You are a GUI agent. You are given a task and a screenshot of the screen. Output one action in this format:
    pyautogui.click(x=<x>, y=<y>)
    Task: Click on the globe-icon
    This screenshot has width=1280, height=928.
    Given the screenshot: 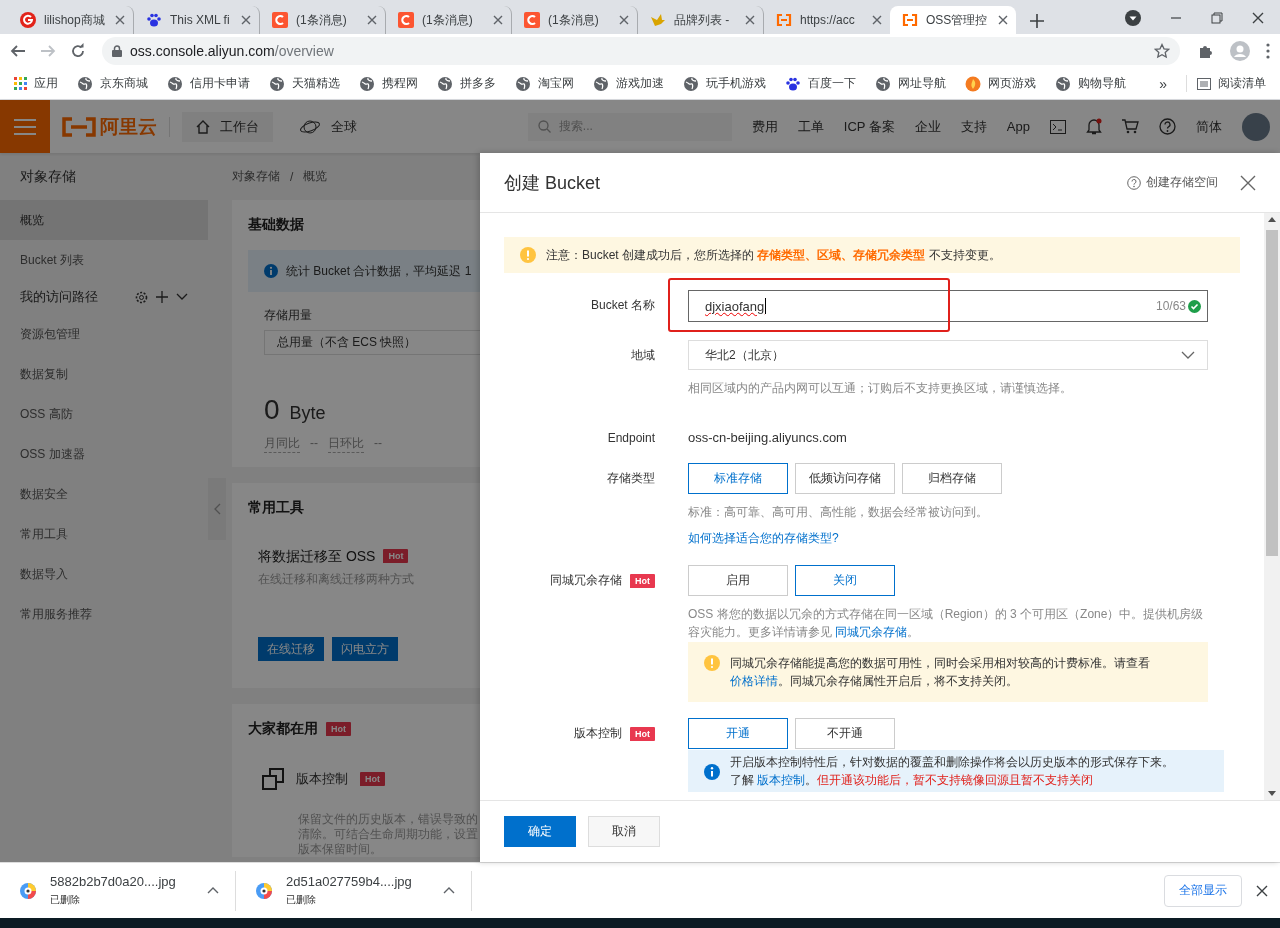 What is the action you would take?
    pyautogui.click(x=523, y=83)
    